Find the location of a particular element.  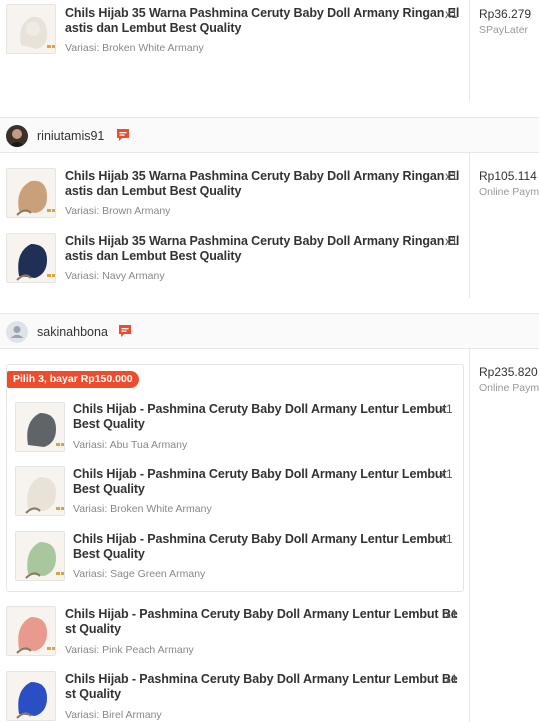

shop-header: sakinahbona is located at coordinates (269, 331).